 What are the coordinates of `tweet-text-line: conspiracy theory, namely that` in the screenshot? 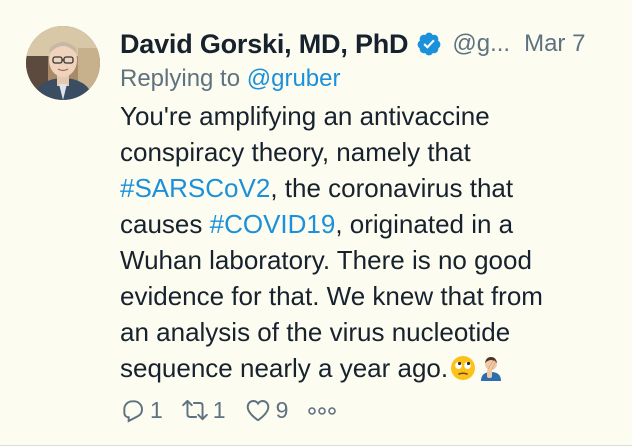 It's located at (295, 152).